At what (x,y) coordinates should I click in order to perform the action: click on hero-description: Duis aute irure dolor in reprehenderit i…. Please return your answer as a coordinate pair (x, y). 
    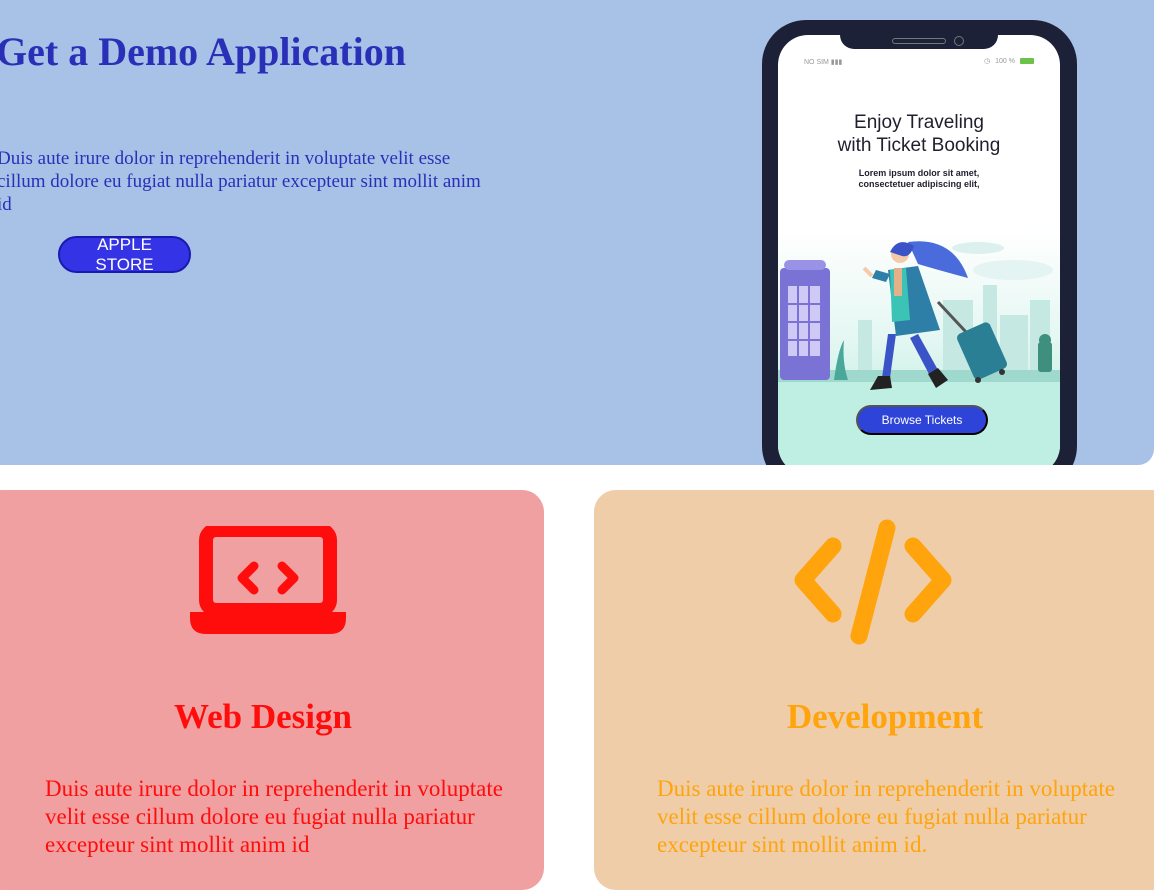
    Looking at the image, I should click on (240, 181).